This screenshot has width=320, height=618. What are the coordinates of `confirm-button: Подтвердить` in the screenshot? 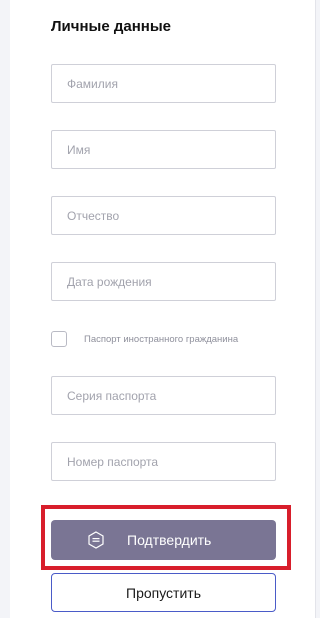 It's located at (163, 540).